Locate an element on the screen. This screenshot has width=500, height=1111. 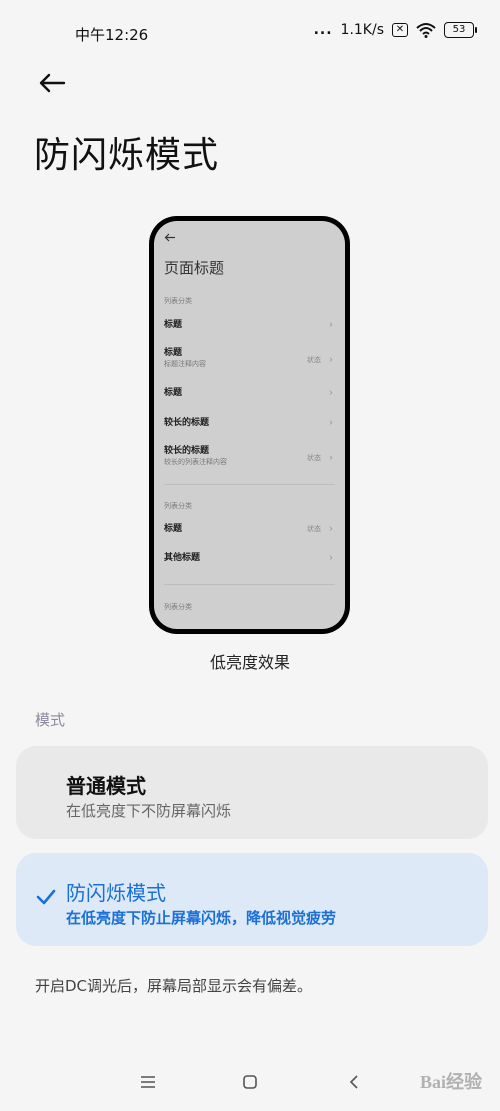
preview-list-item: 较长的标题 › is located at coordinates (249, 423).